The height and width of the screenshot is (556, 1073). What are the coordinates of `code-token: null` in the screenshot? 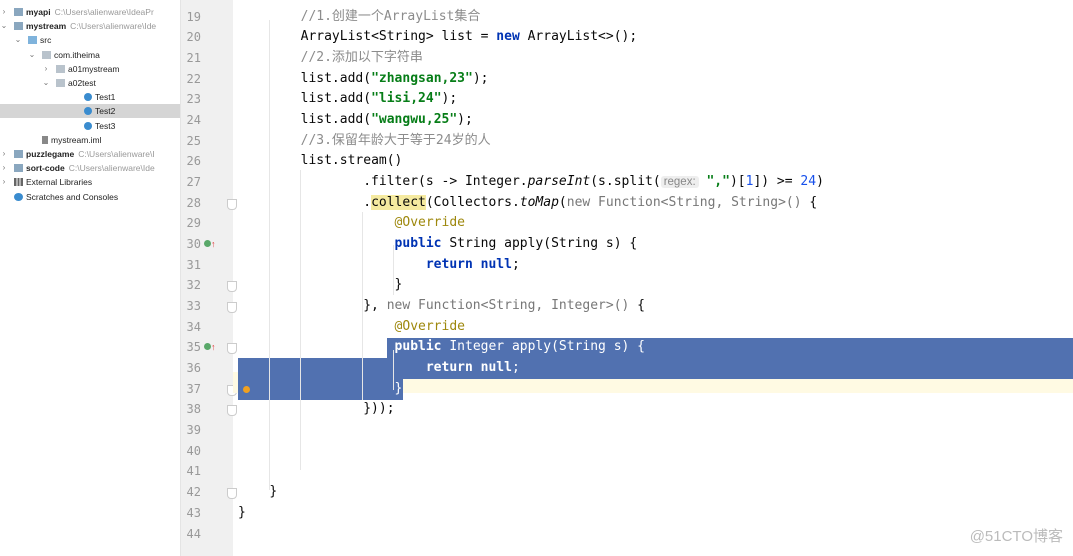 It's located at (496, 368).